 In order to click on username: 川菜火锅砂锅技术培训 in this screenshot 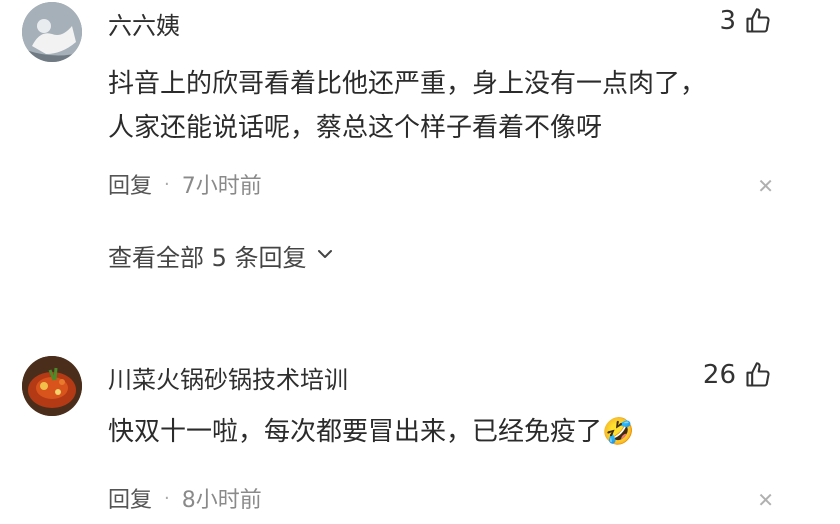, I will do `click(228, 377)`.